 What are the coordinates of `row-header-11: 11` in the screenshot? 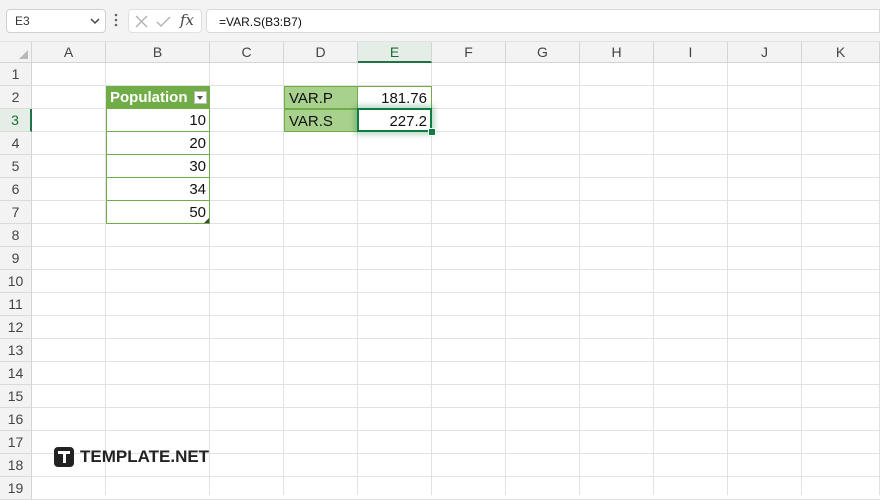 It's located at (16, 304).